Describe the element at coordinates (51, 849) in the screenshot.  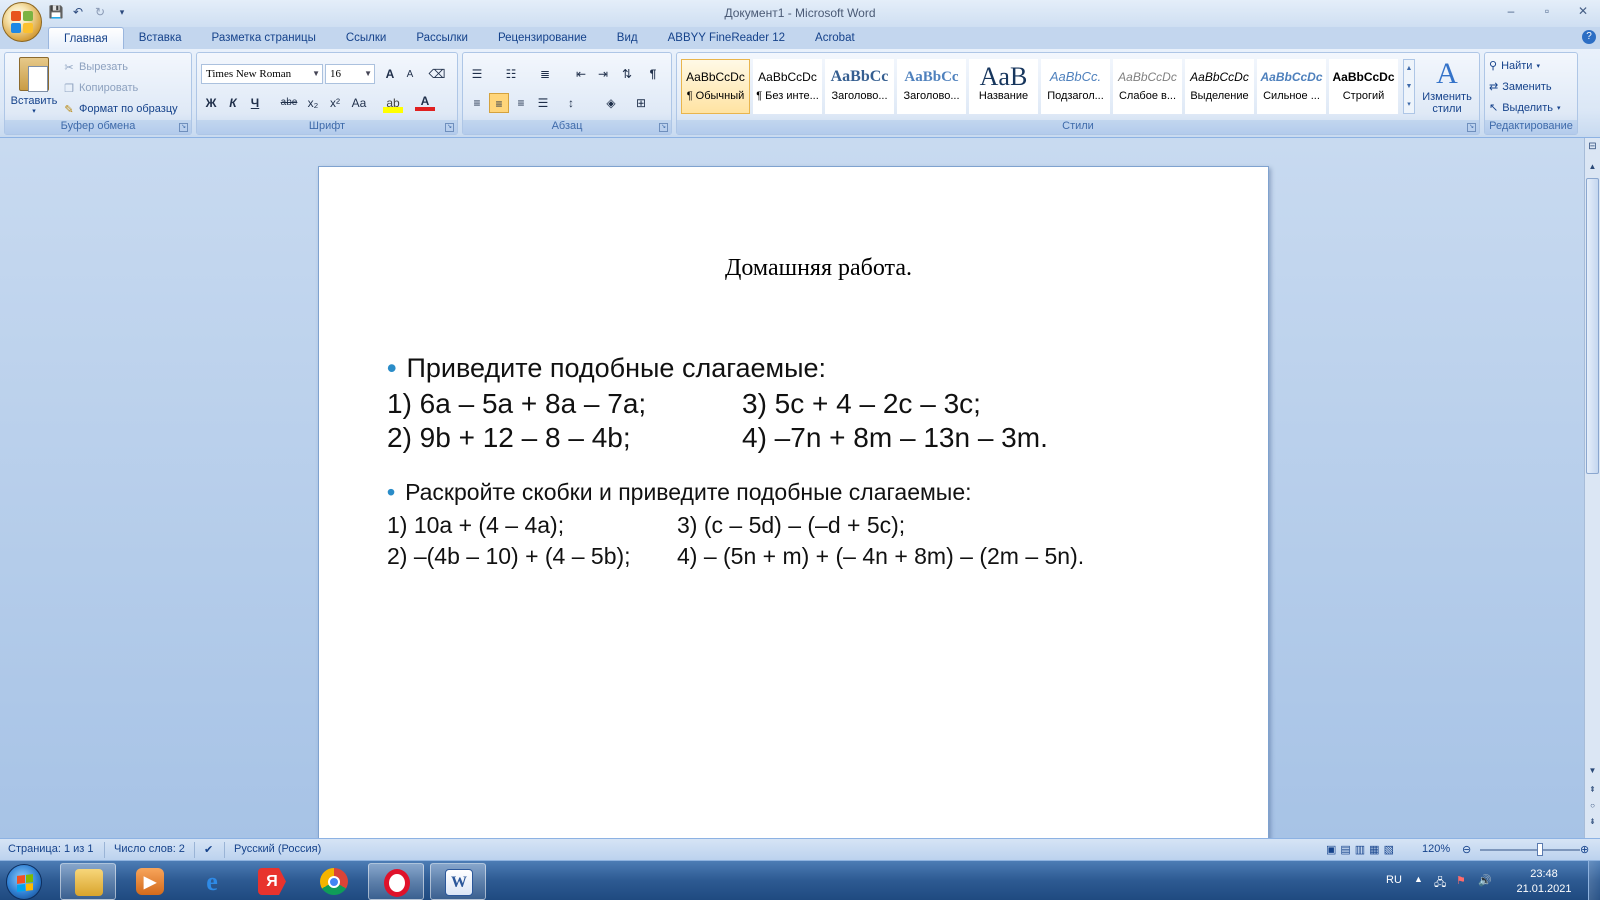
I see `page-count: Страница: 1 из 1` at that location.